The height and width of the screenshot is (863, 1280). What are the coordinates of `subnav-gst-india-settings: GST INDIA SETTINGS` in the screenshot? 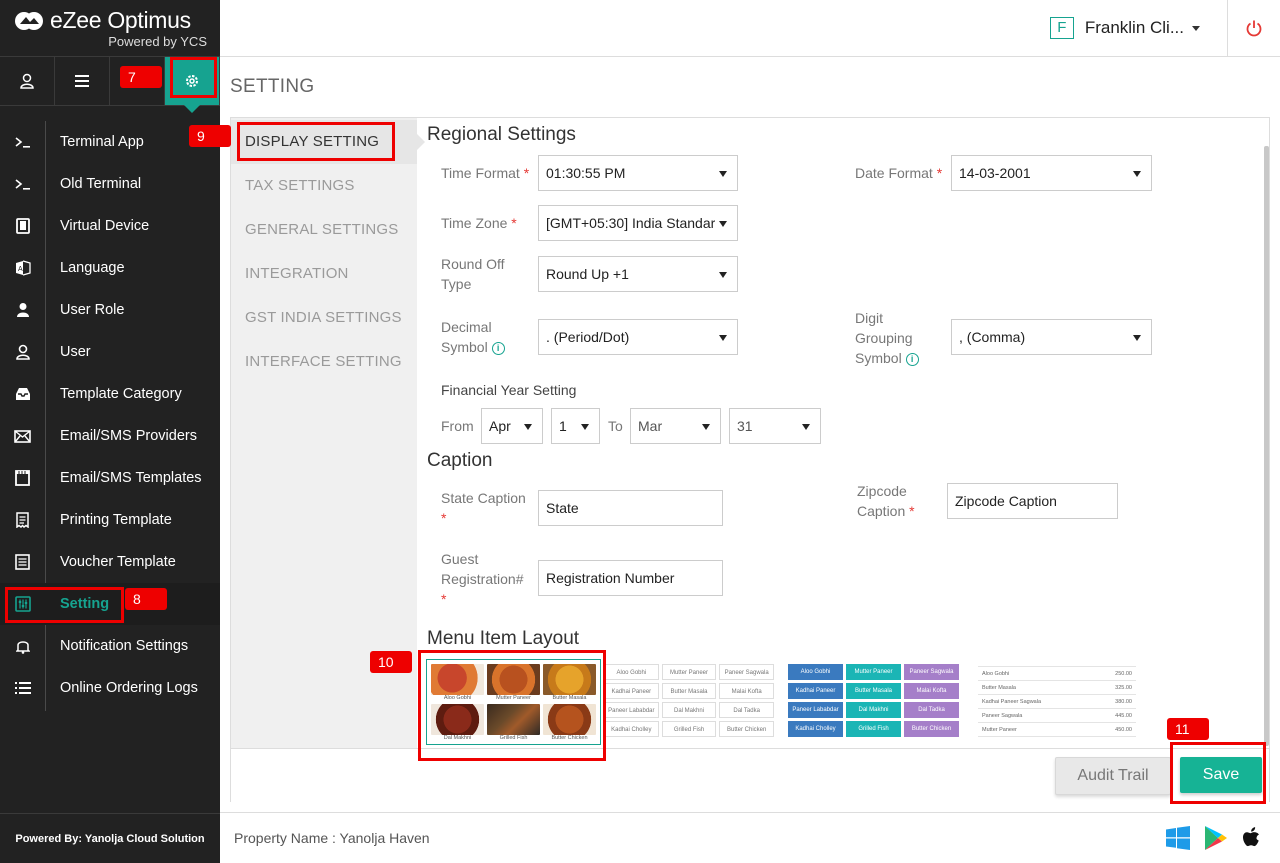 It's located at (324, 318).